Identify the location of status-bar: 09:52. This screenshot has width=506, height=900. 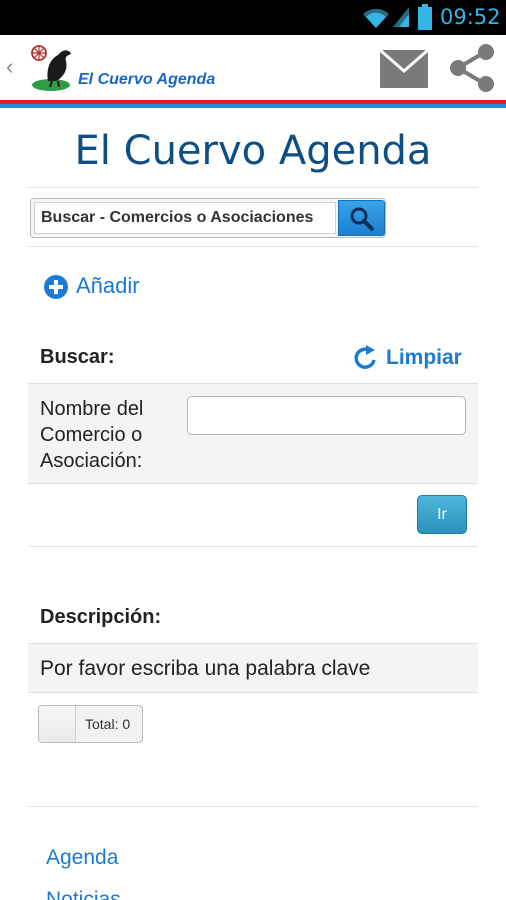
(253, 17).